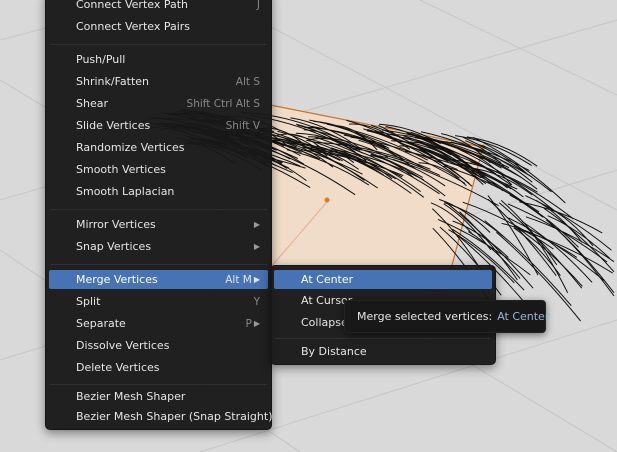 The height and width of the screenshot is (452, 617). I want to click on menu-item-label: Bezier Mesh Shaper, so click(131, 396).